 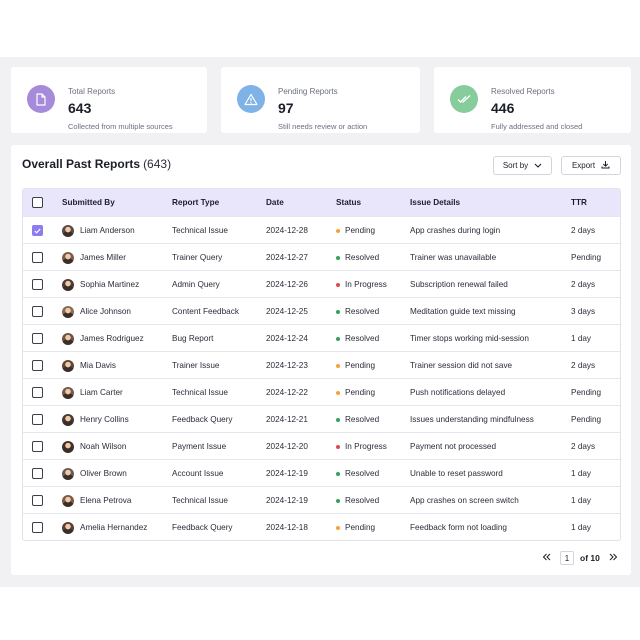 I want to click on report-type: Feedback Query, so click(x=202, y=419).